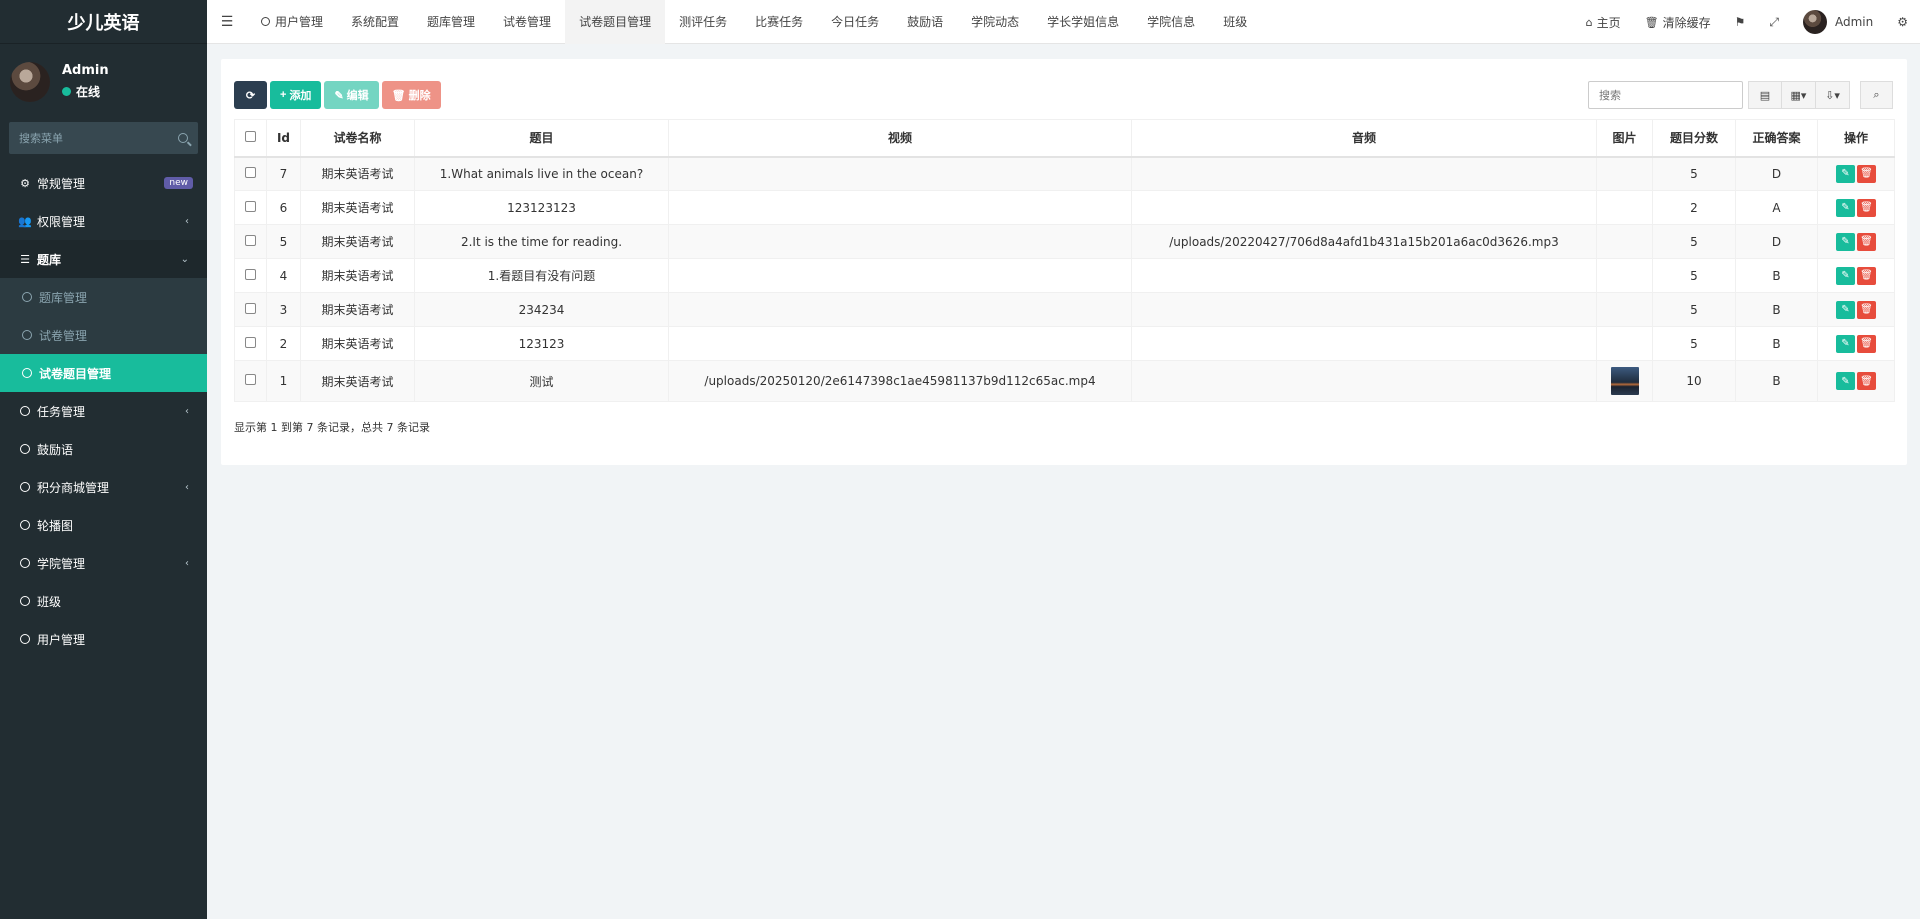 Image resolution: width=1920 pixels, height=919 pixels. Describe the element at coordinates (283, 138) in the screenshot. I see `col-id: Id` at that location.